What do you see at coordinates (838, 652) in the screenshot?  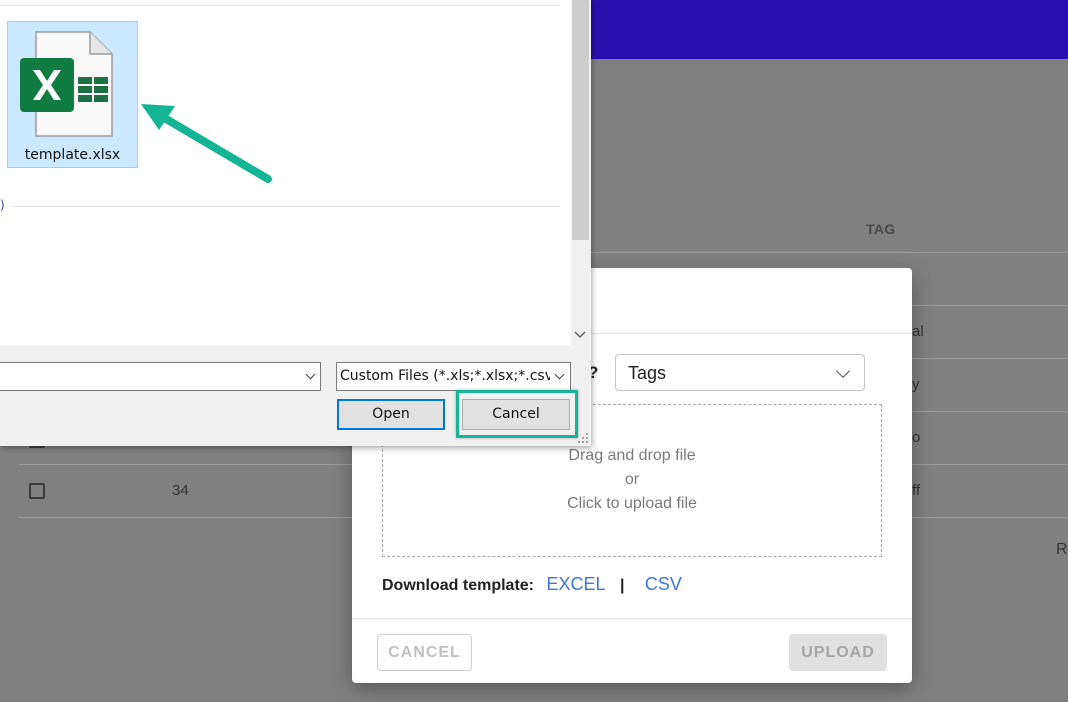 I see `upload-button: UPLOAD` at bounding box center [838, 652].